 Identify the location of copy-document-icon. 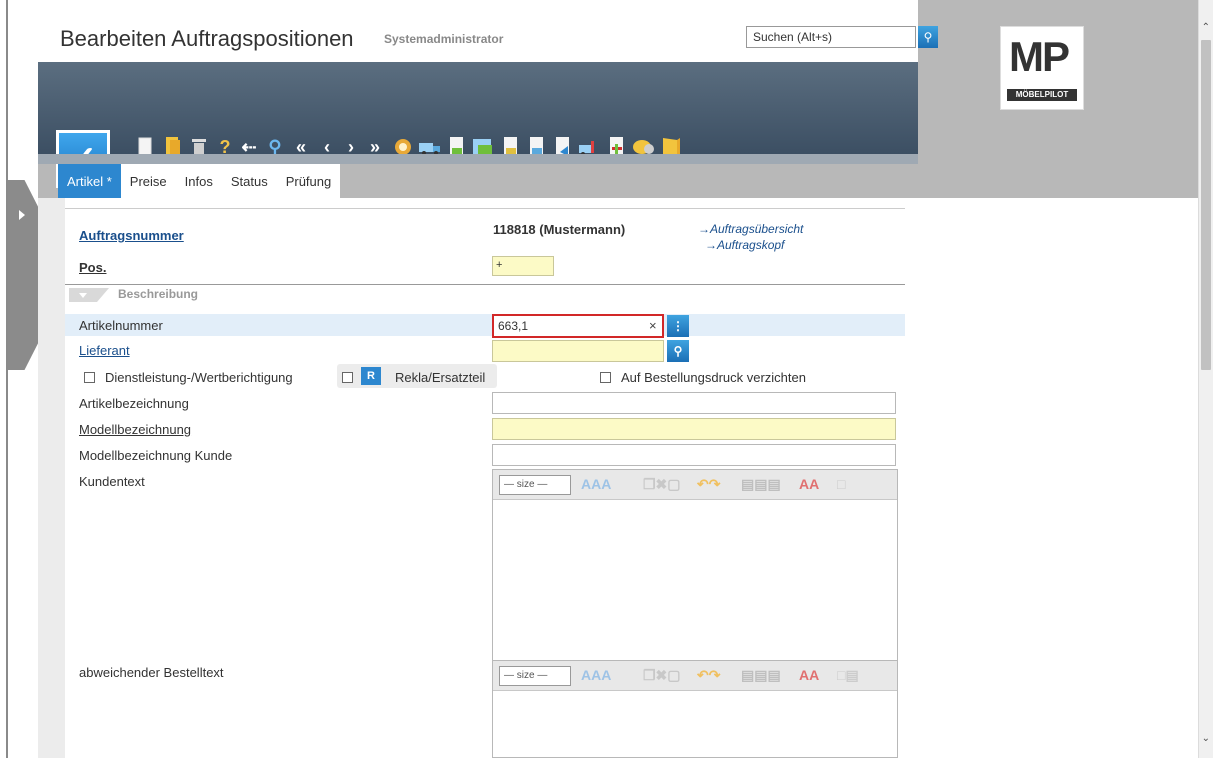
(173, 147).